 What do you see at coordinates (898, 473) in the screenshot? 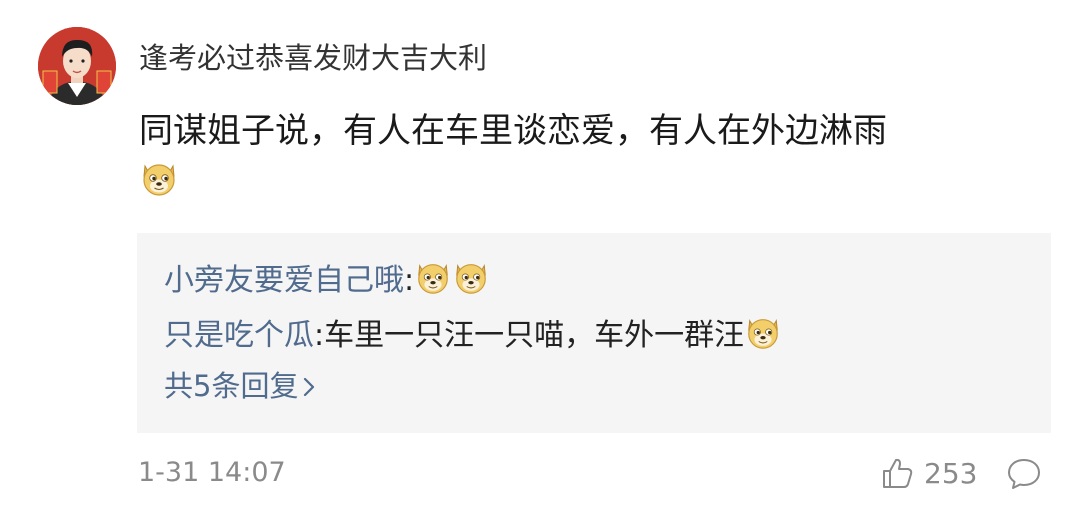
I see `thumbs-up-icon` at bounding box center [898, 473].